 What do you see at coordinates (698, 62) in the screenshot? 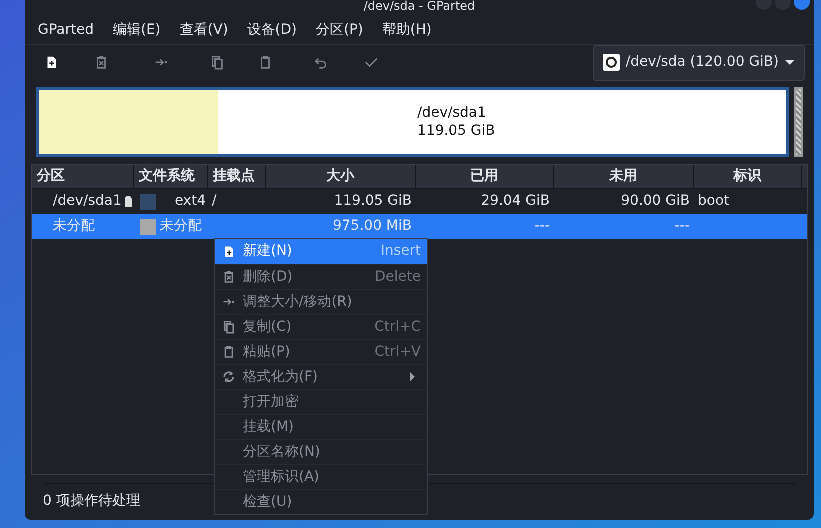
I see `device-dropdown: /dev/sda (120.00 GiB)` at bounding box center [698, 62].